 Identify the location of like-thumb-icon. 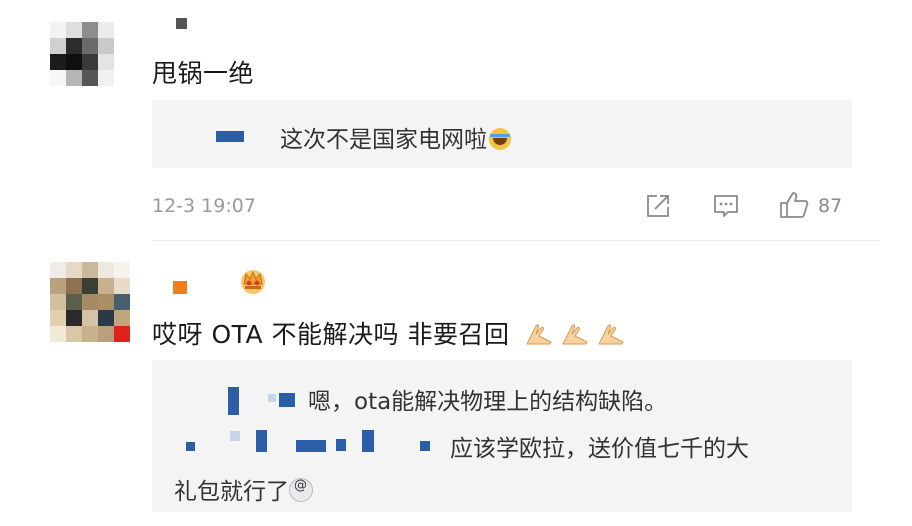
(794, 205).